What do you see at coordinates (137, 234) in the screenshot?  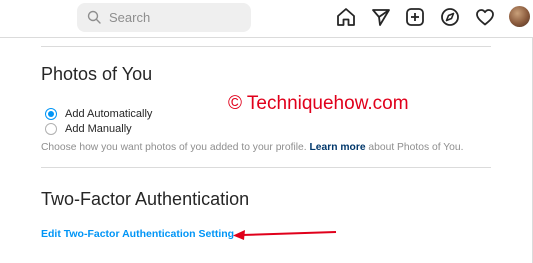 I see `edit-two-factor-link: Edit Two-Factor Authentication Setting` at bounding box center [137, 234].